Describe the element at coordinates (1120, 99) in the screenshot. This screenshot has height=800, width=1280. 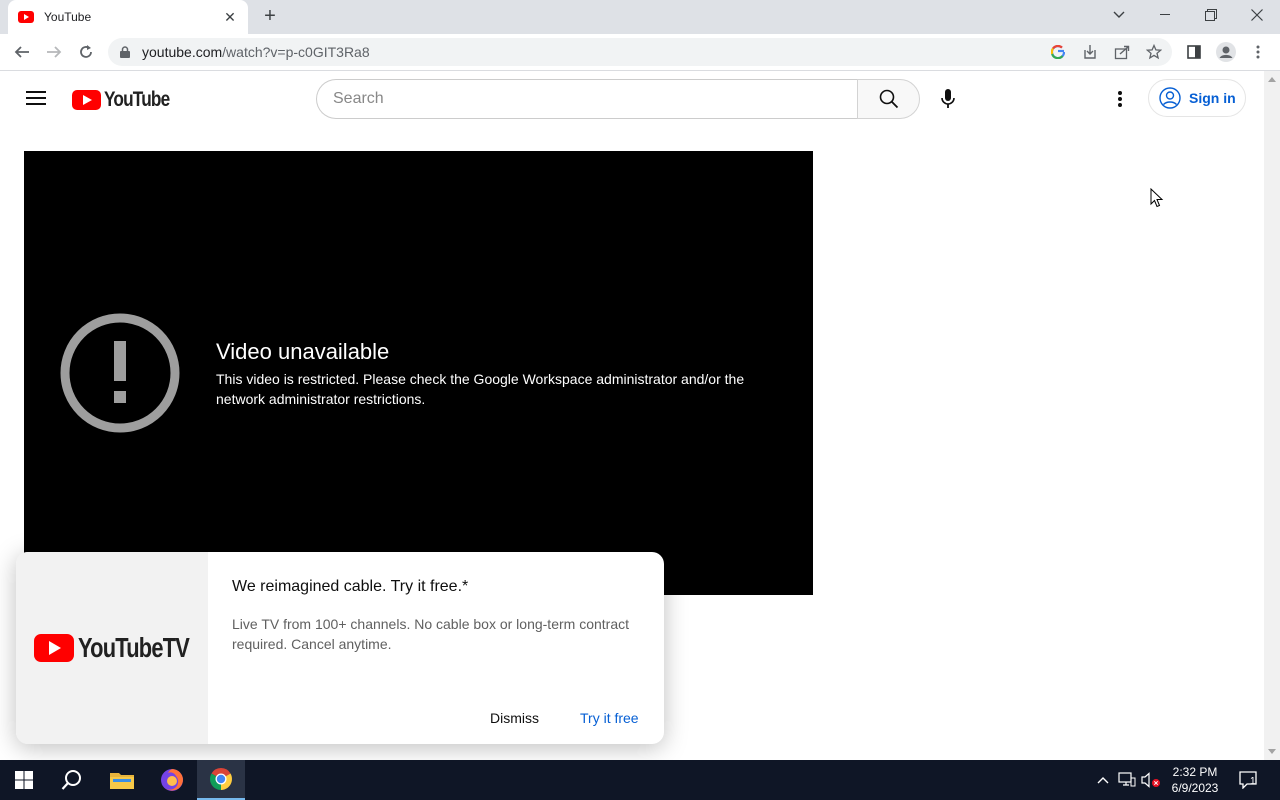
I see `settings-menu-icon` at that location.